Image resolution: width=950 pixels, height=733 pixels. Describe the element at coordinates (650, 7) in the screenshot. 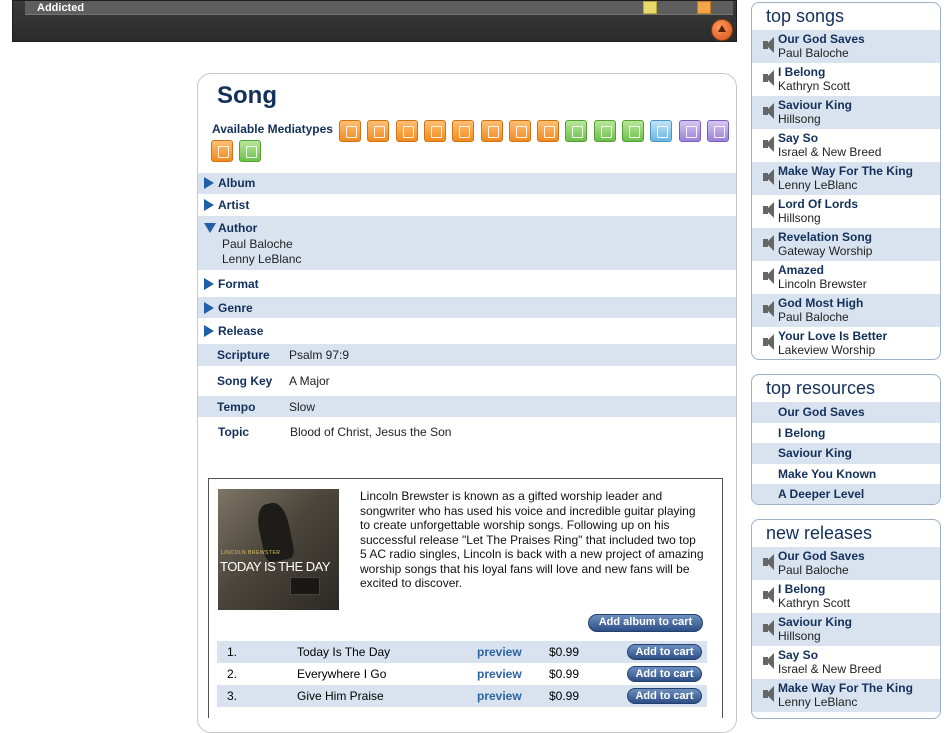

I see `sheet-music-icon` at that location.